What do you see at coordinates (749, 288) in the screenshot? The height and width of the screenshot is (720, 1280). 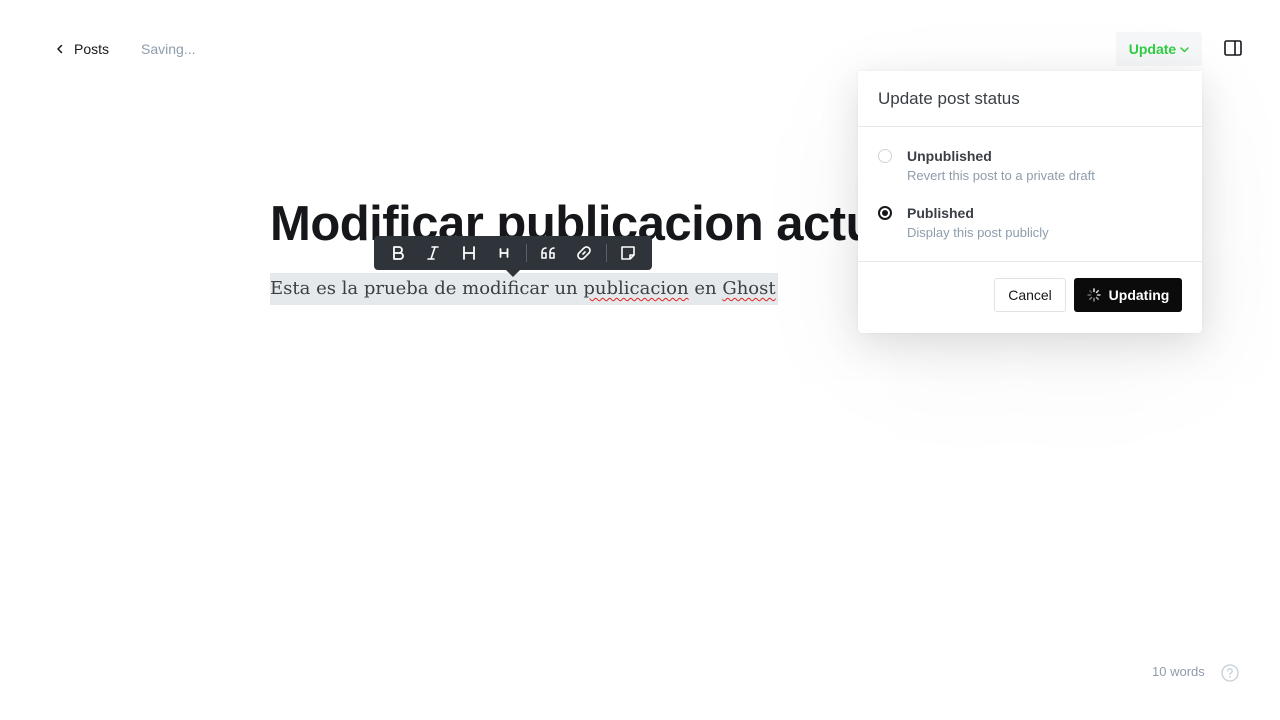 I see `body-text-misspelled-2: Ghost` at bounding box center [749, 288].